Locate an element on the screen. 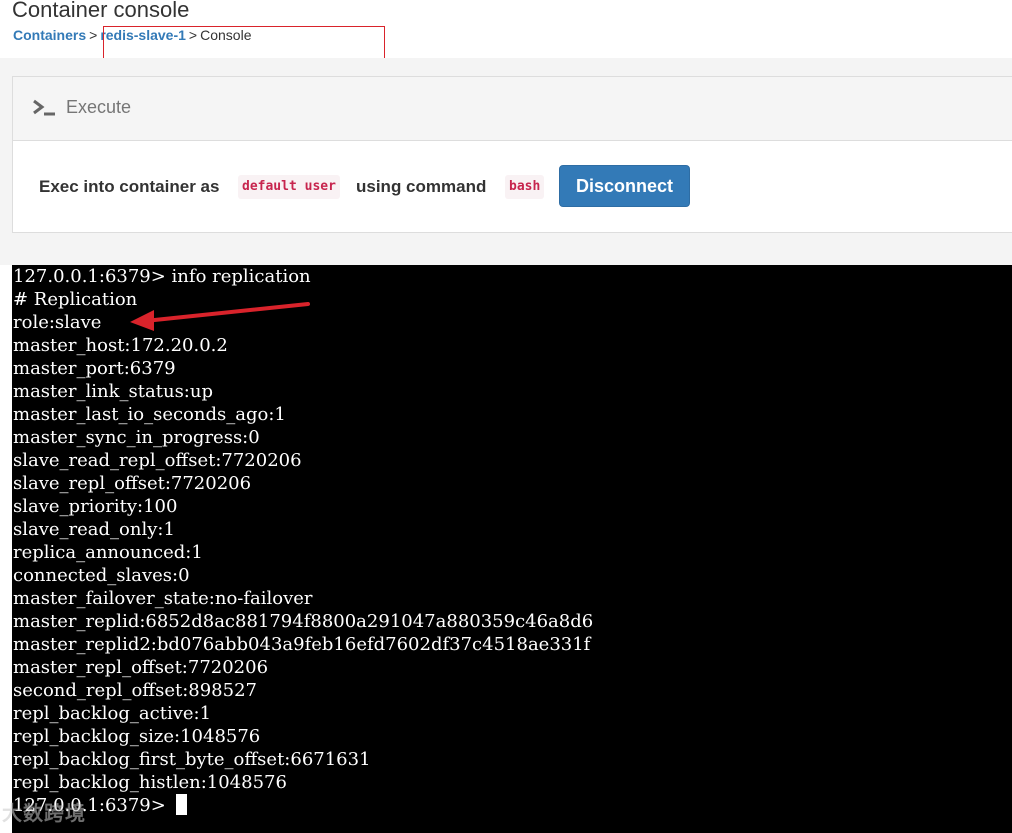 The height and width of the screenshot is (833, 1012). user-code-chip: default user is located at coordinates (289, 187).